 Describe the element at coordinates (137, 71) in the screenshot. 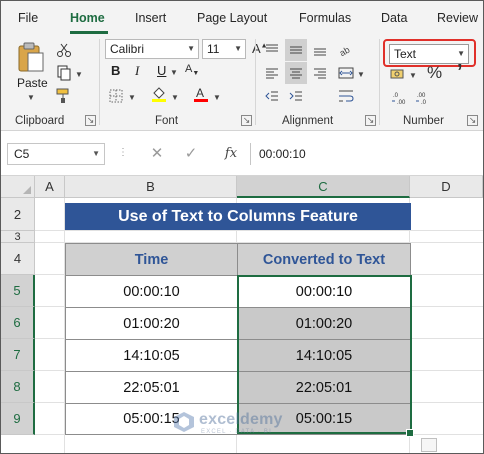

I see `italic-button: I` at that location.